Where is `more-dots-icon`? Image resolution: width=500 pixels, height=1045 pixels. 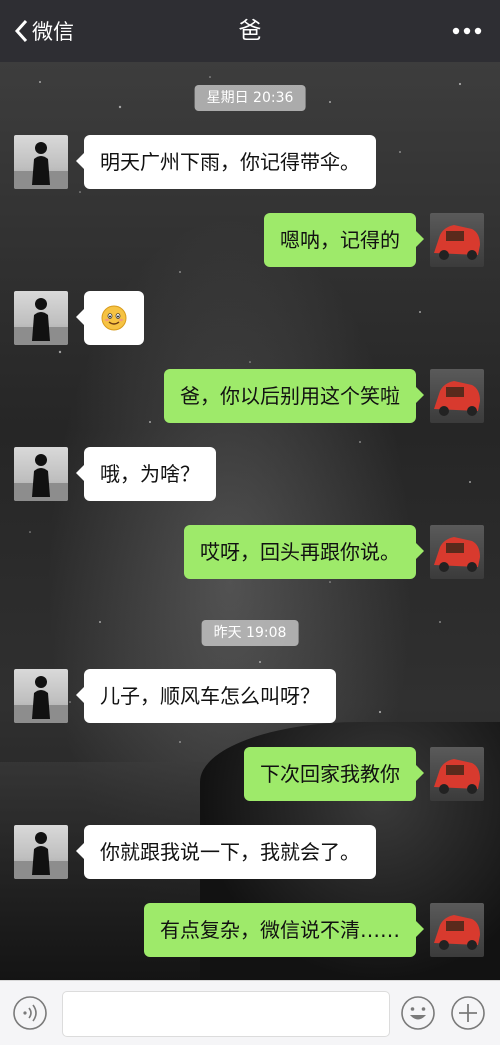 more-dots-icon is located at coordinates (467, 31).